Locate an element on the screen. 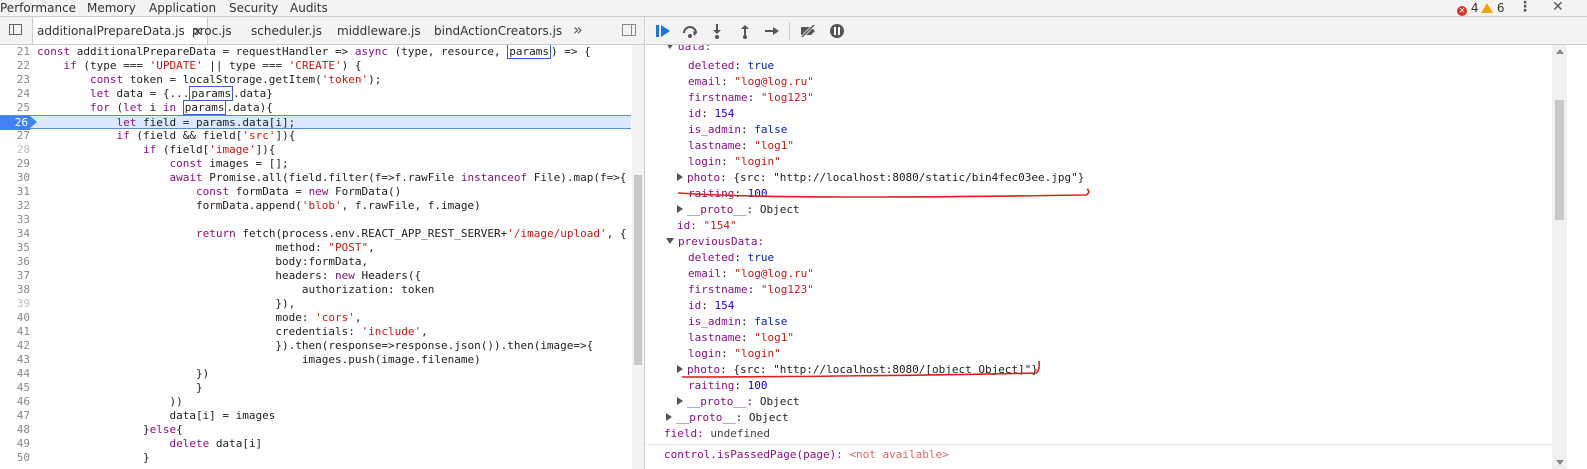 This screenshot has width=1587, height=469. deactivate-breakpoints-icon is located at coordinates (808, 31).